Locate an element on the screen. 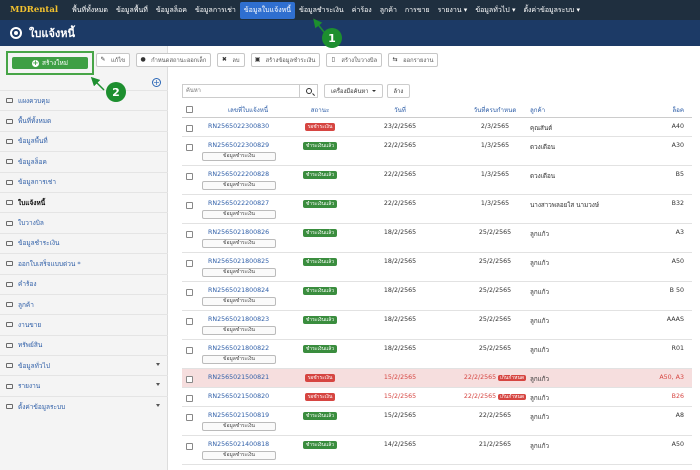 This screenshot has height=470, width=700. search-tools-dropdown: เครื่องมือค้นหา is located at coordinates (353, 91).